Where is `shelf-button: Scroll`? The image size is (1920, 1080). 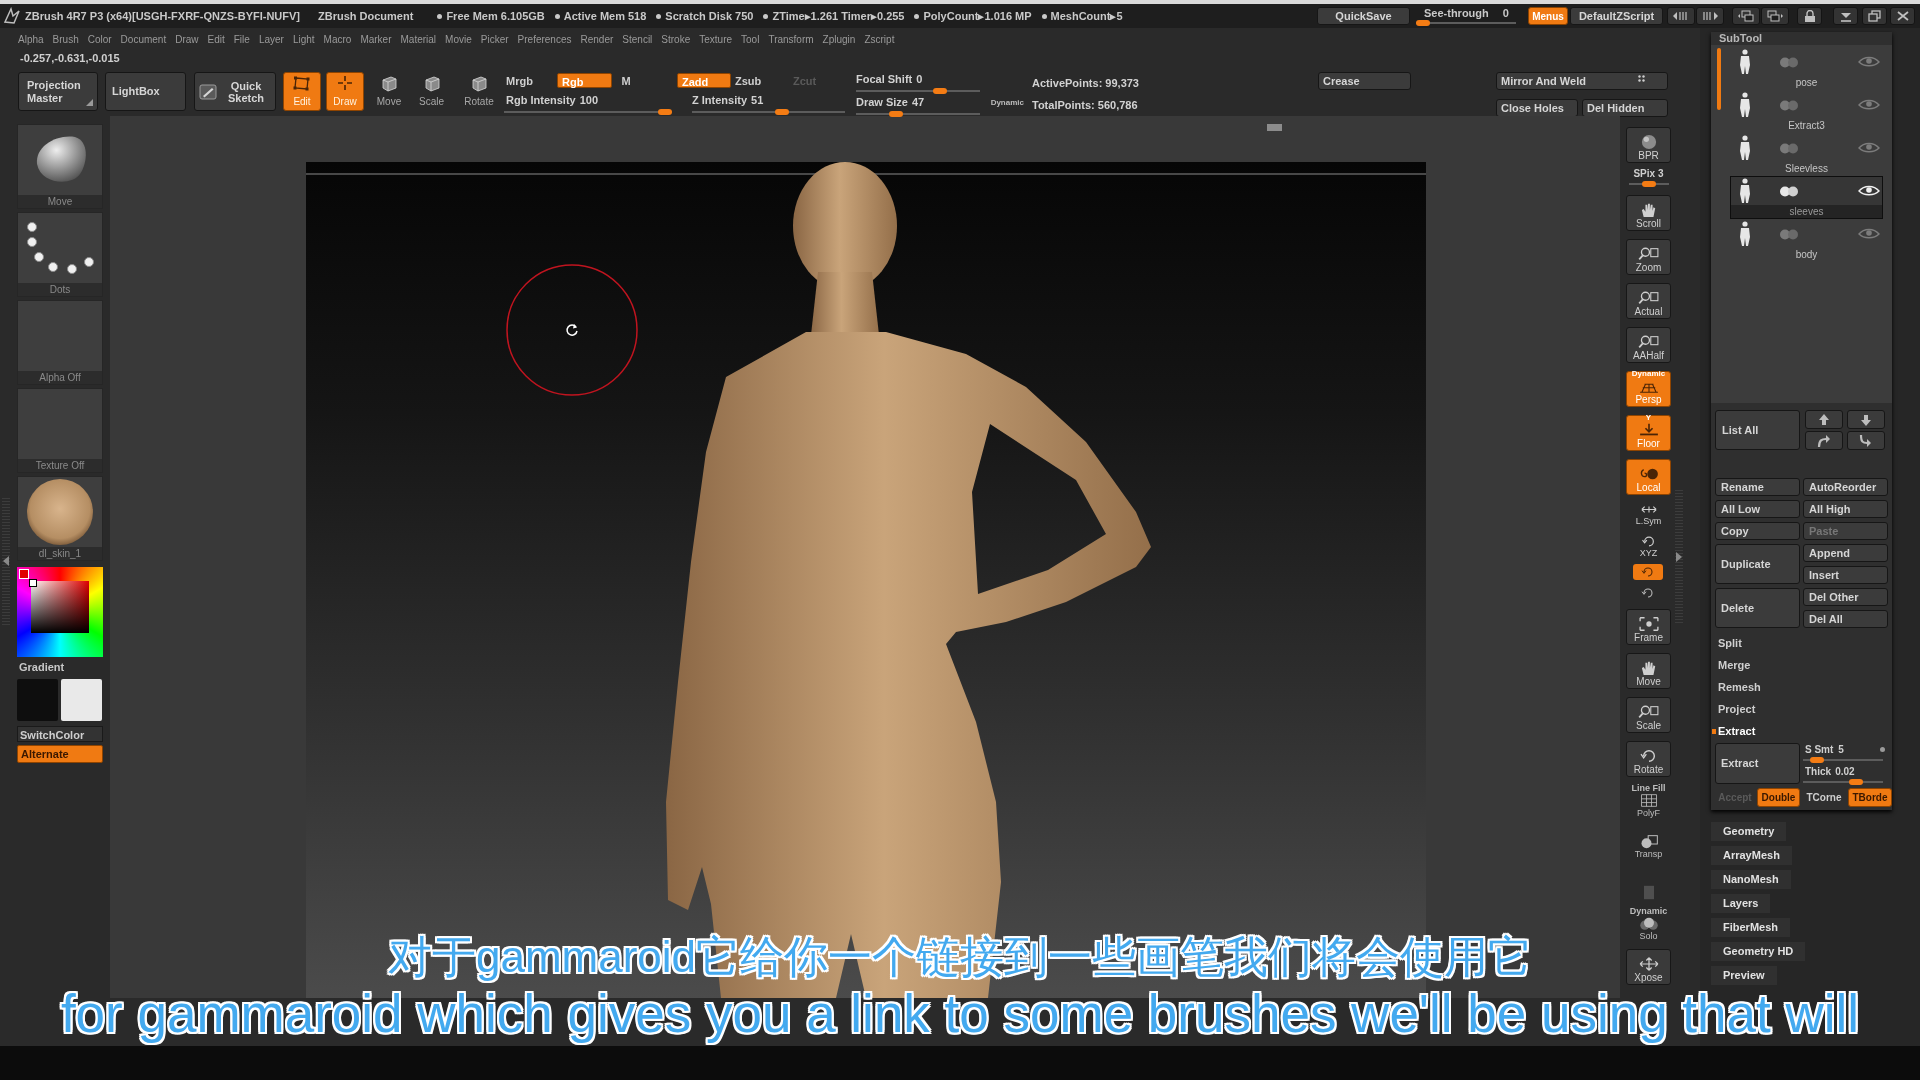
shelf-button: Scroll is located at coordinates (1648, 213).